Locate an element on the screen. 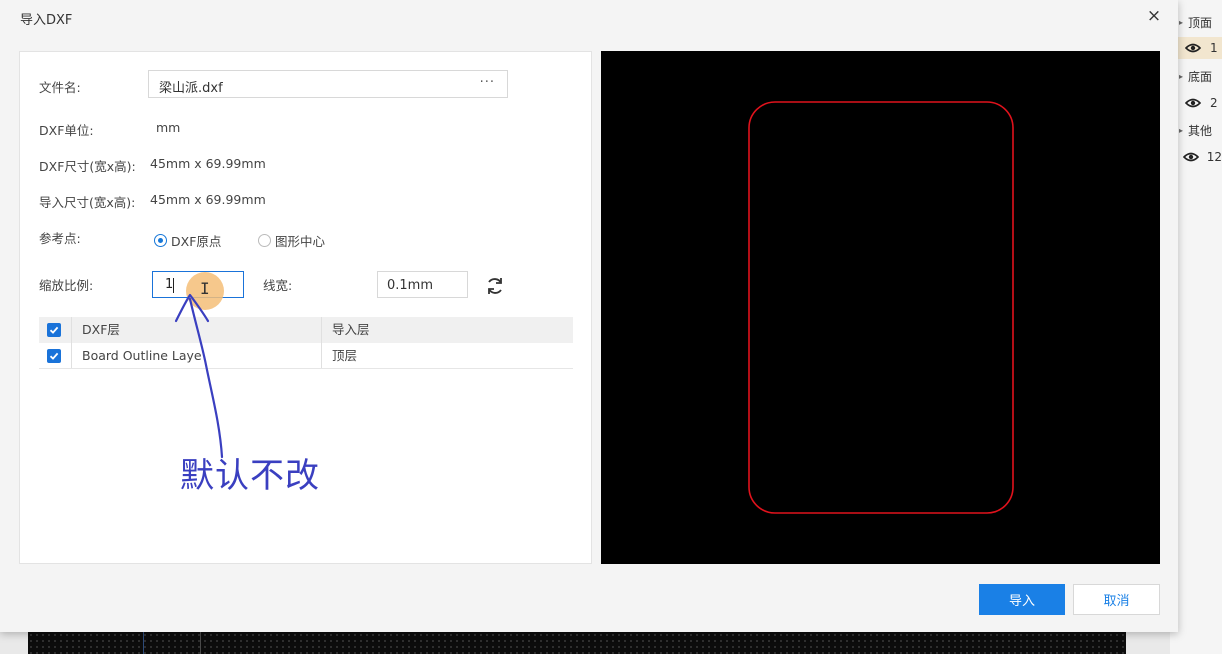  table-header: DXF层 导入层 is located at coordinates (306, 330).